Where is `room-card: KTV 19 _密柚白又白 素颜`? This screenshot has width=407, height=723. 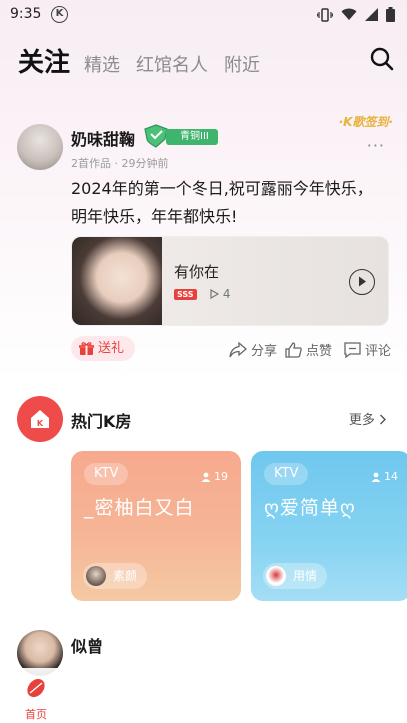
room-card: KTV 19 _密柚白又白 素颜 is located at coordinates (156, 526).